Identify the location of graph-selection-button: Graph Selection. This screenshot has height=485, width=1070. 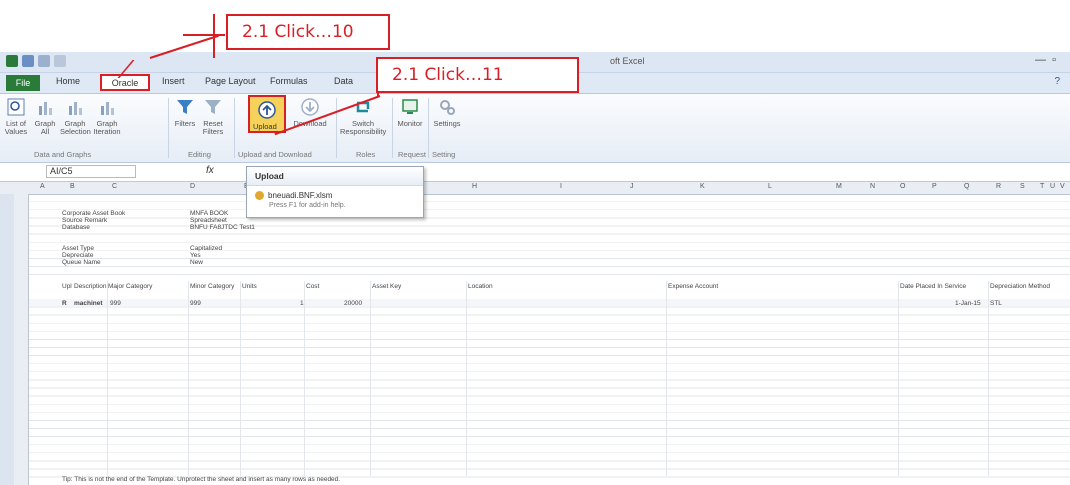
(75, 116).